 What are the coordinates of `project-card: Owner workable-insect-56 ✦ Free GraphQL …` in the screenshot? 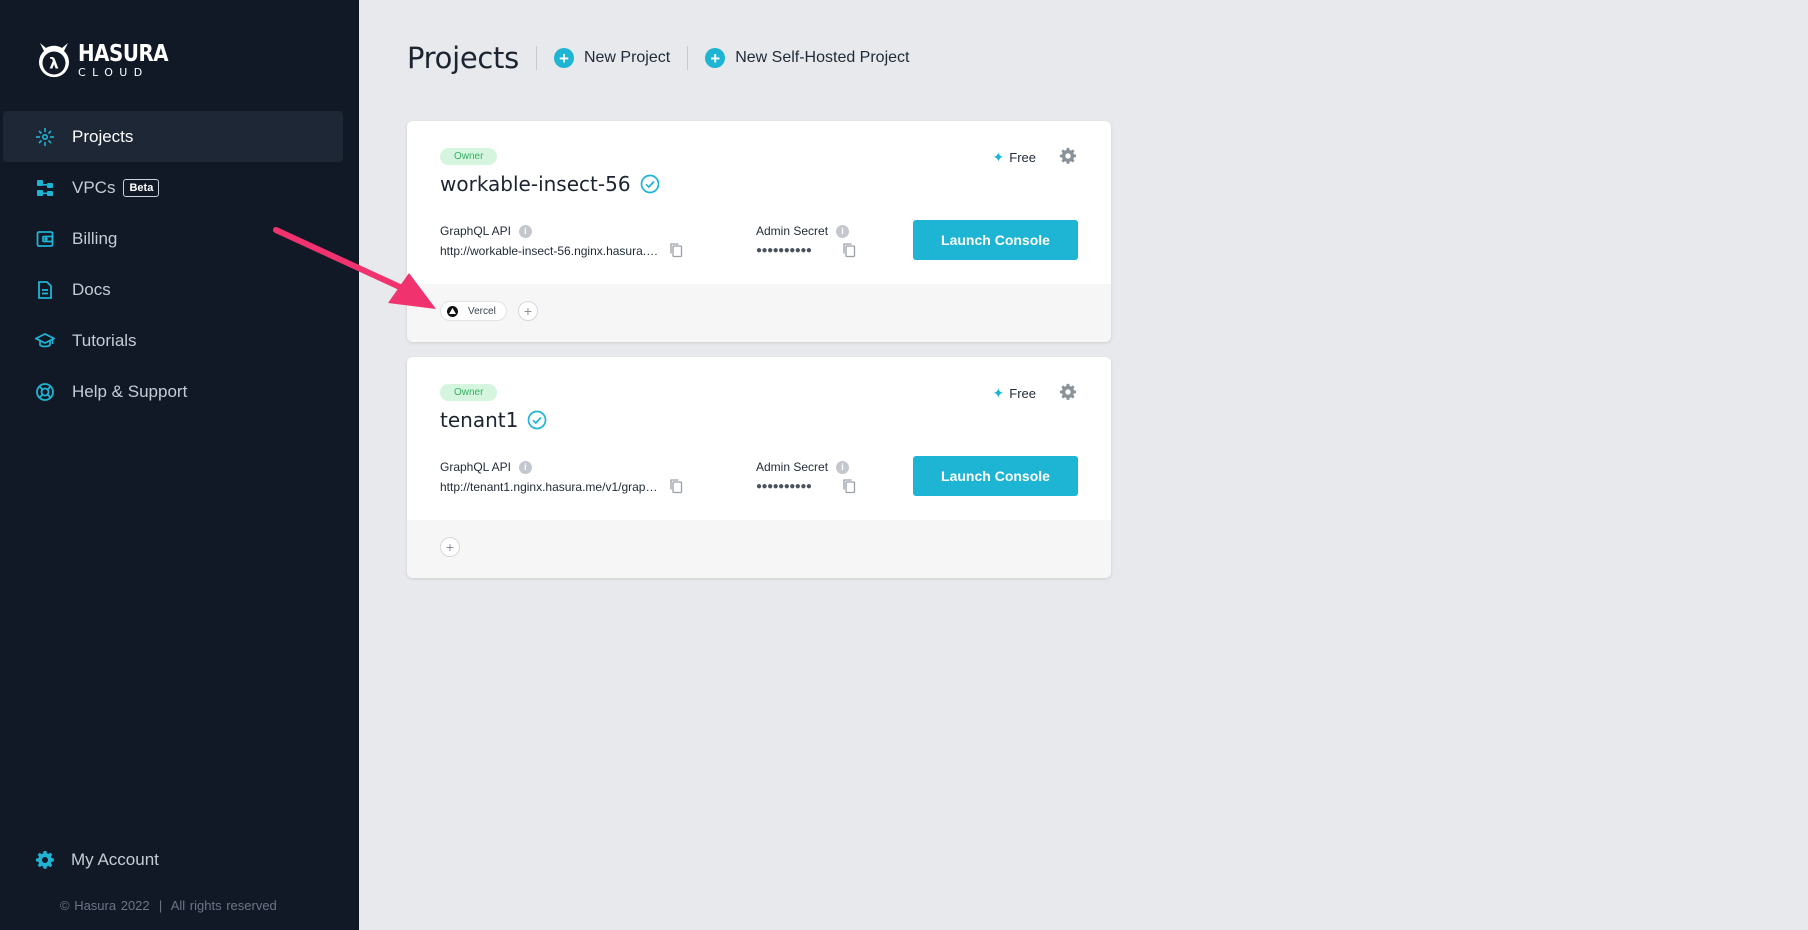 It's located at (759, 231).